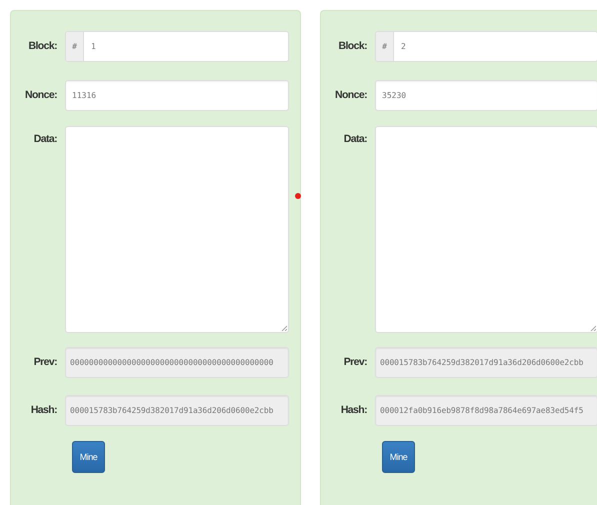 The width and height of the screenshot is (597, 505). What do you see at coordinates (298, 196) in the screenshot?
I see `pointer-dot-icon` at bounding box center [298, 196].